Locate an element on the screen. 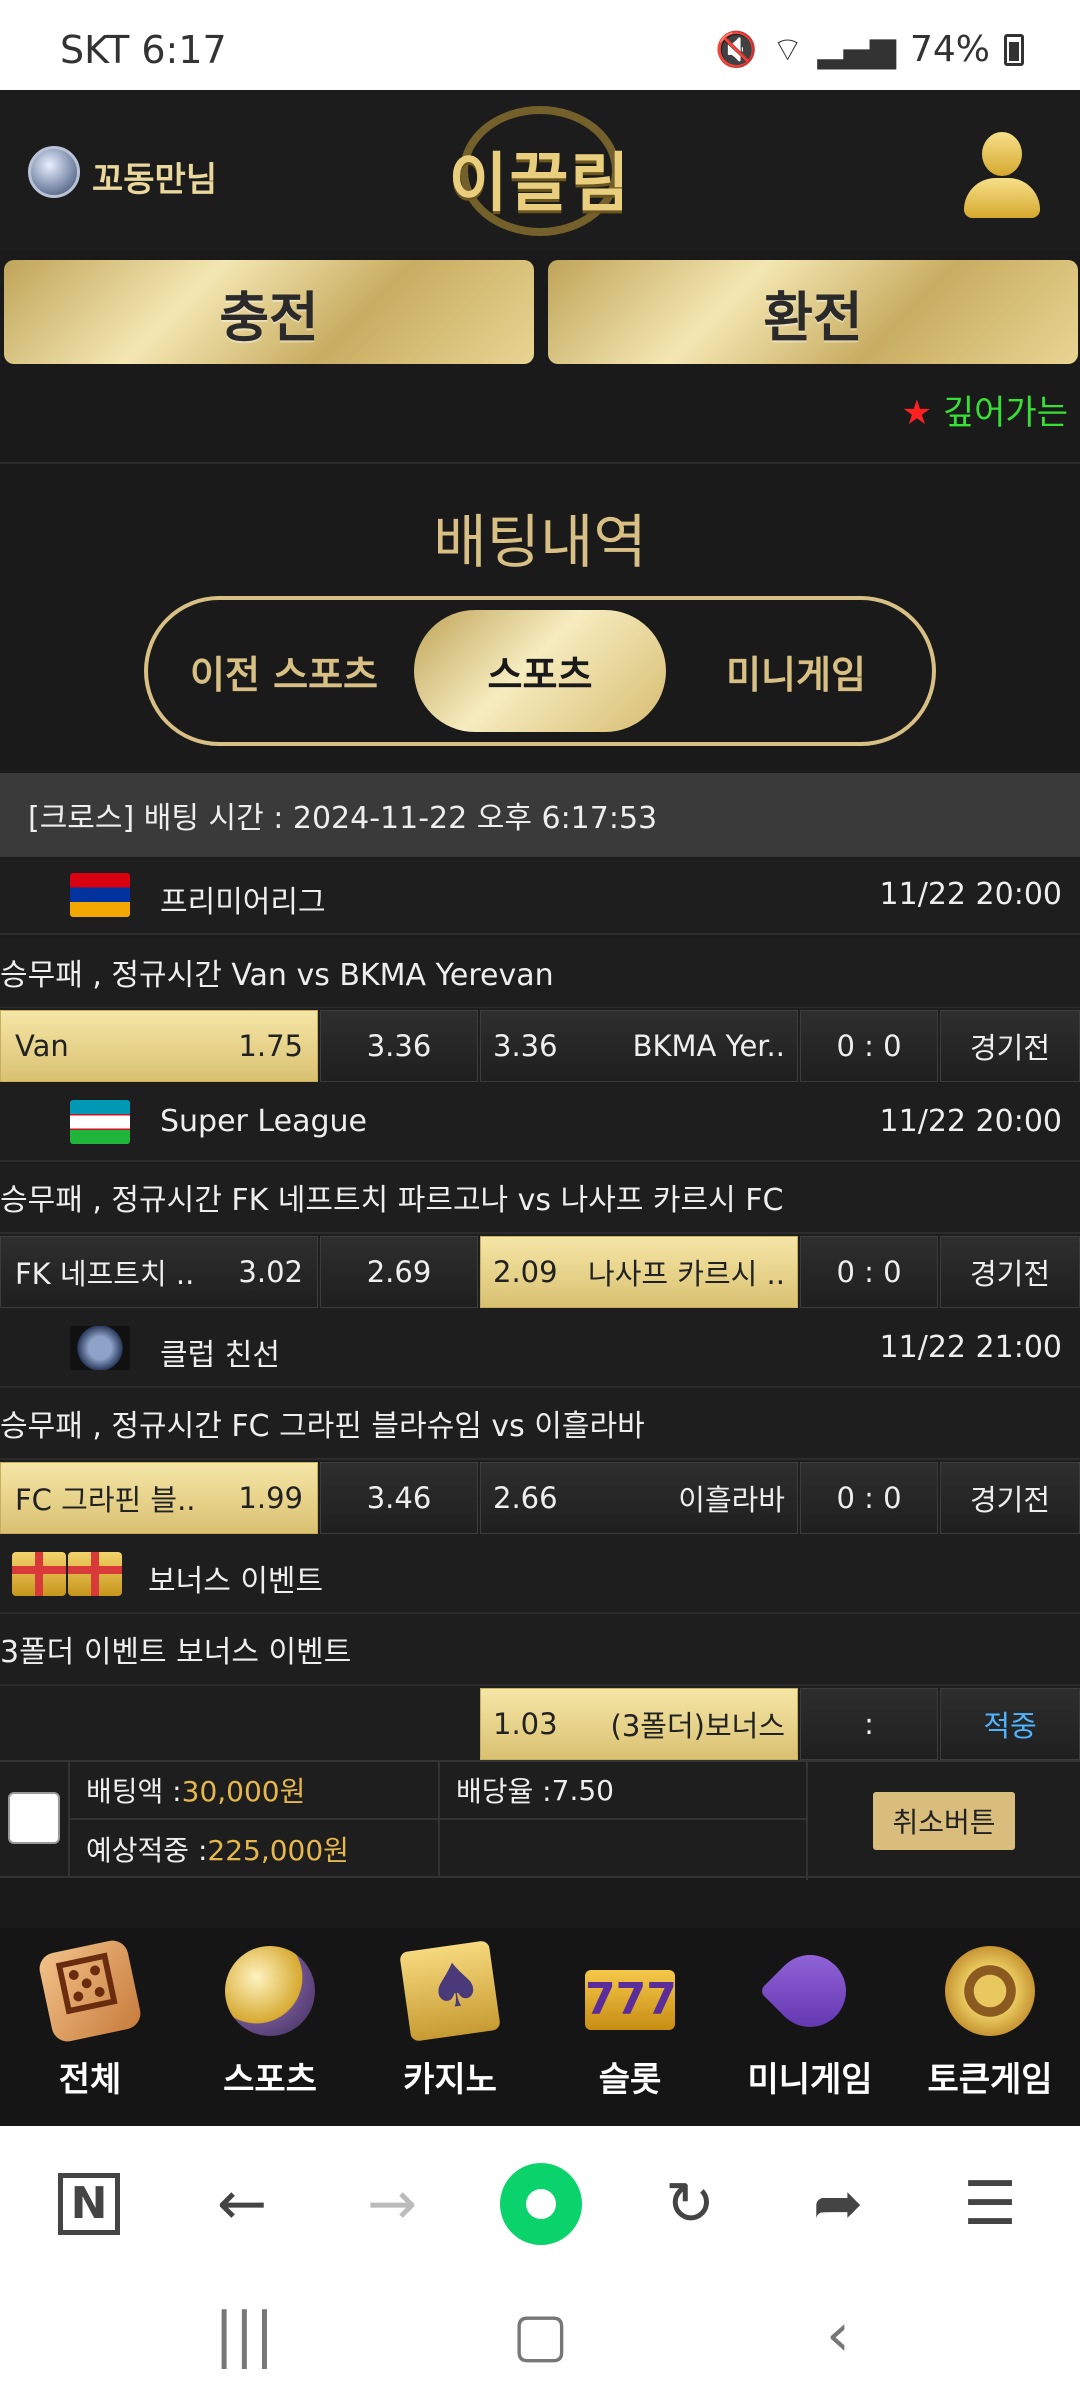 This screenshot has height=2400, width=1080. league-row: Super League 11/22 20:00 is located at coordinates (540, 1123).